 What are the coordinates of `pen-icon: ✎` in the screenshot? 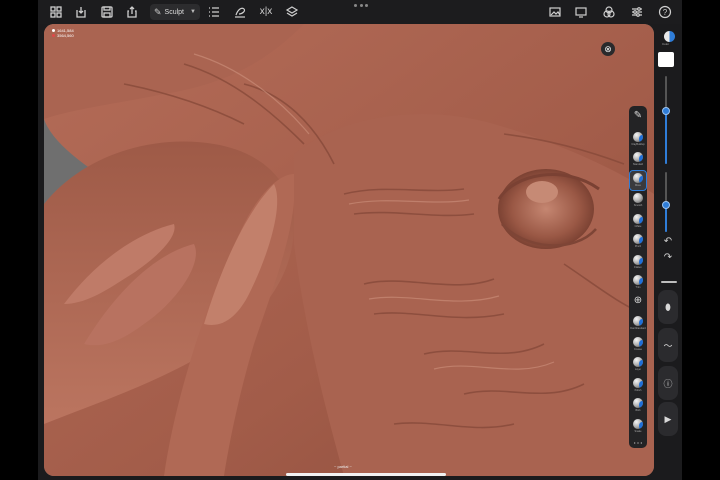 It's located at (158, 11).